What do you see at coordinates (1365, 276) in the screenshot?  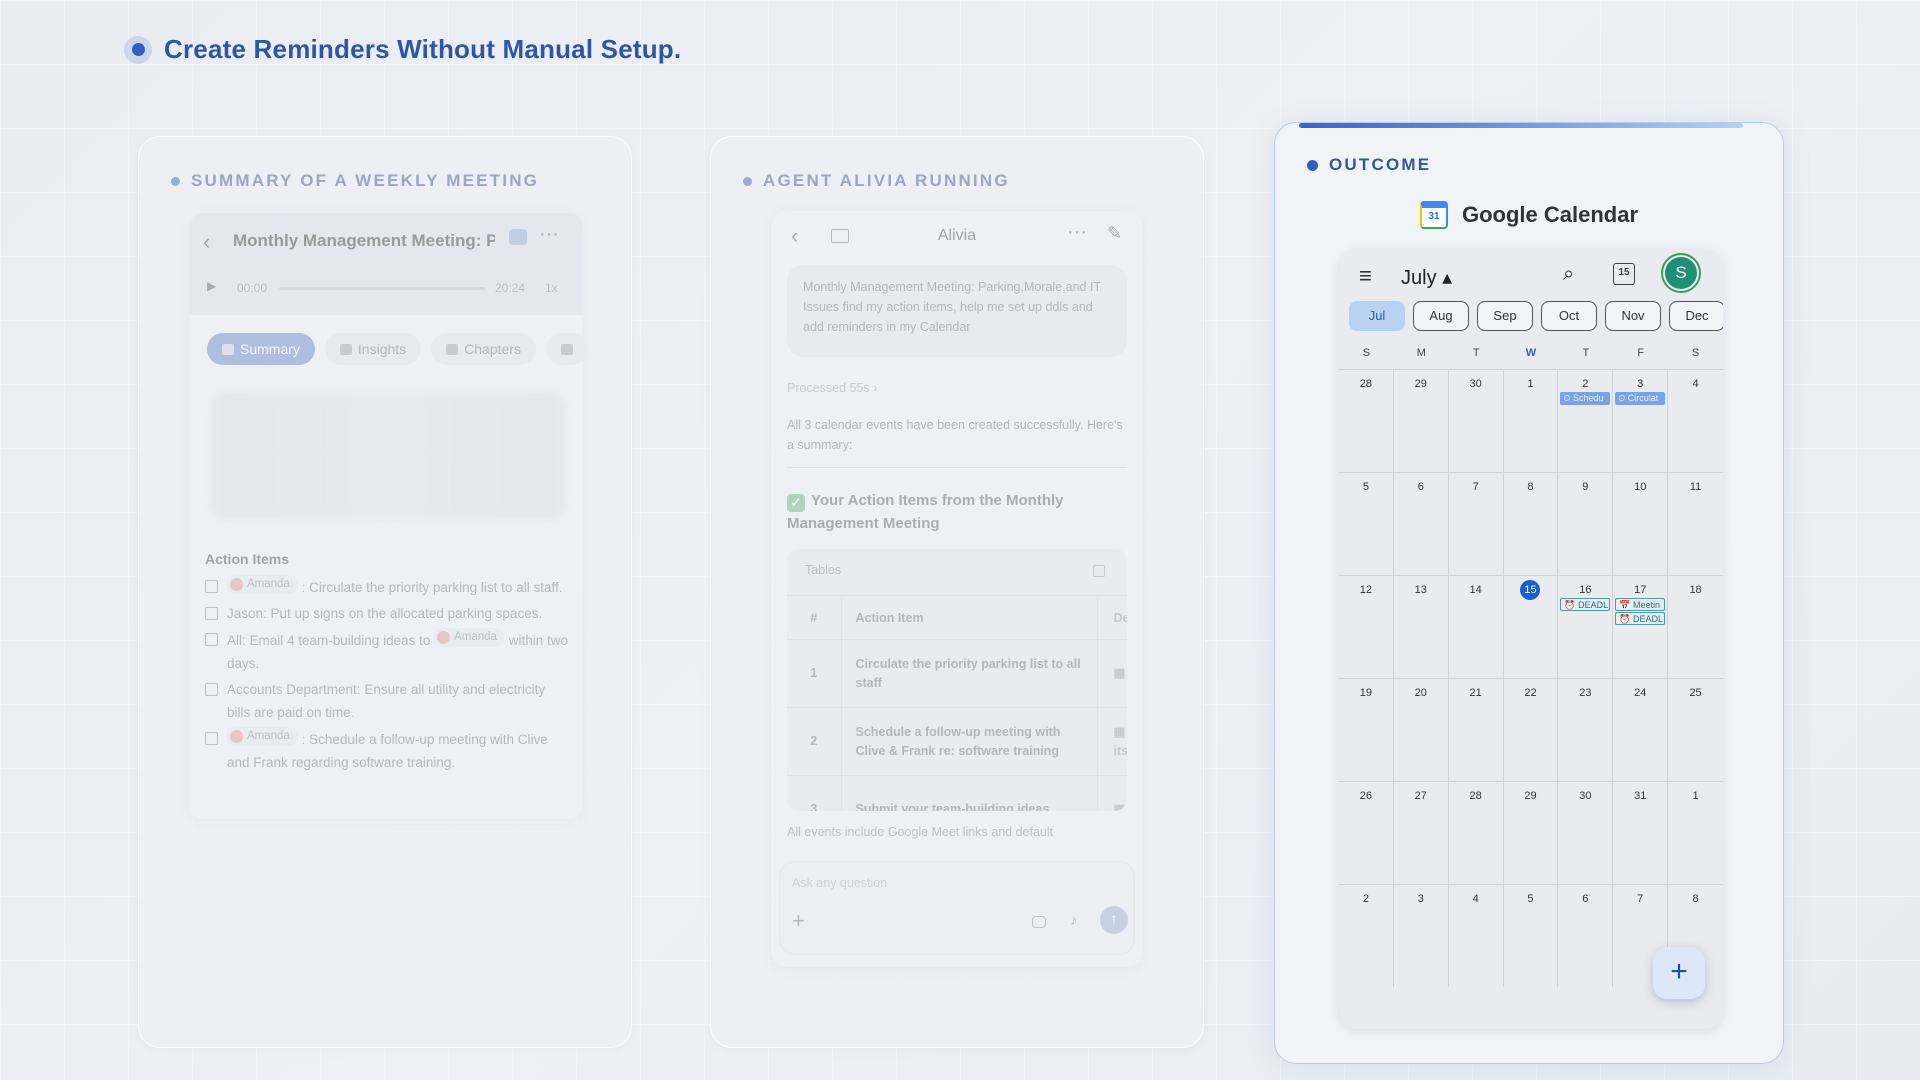 I see `hamburger-menu-icon: ≡` at bounding box center [1365, 276].